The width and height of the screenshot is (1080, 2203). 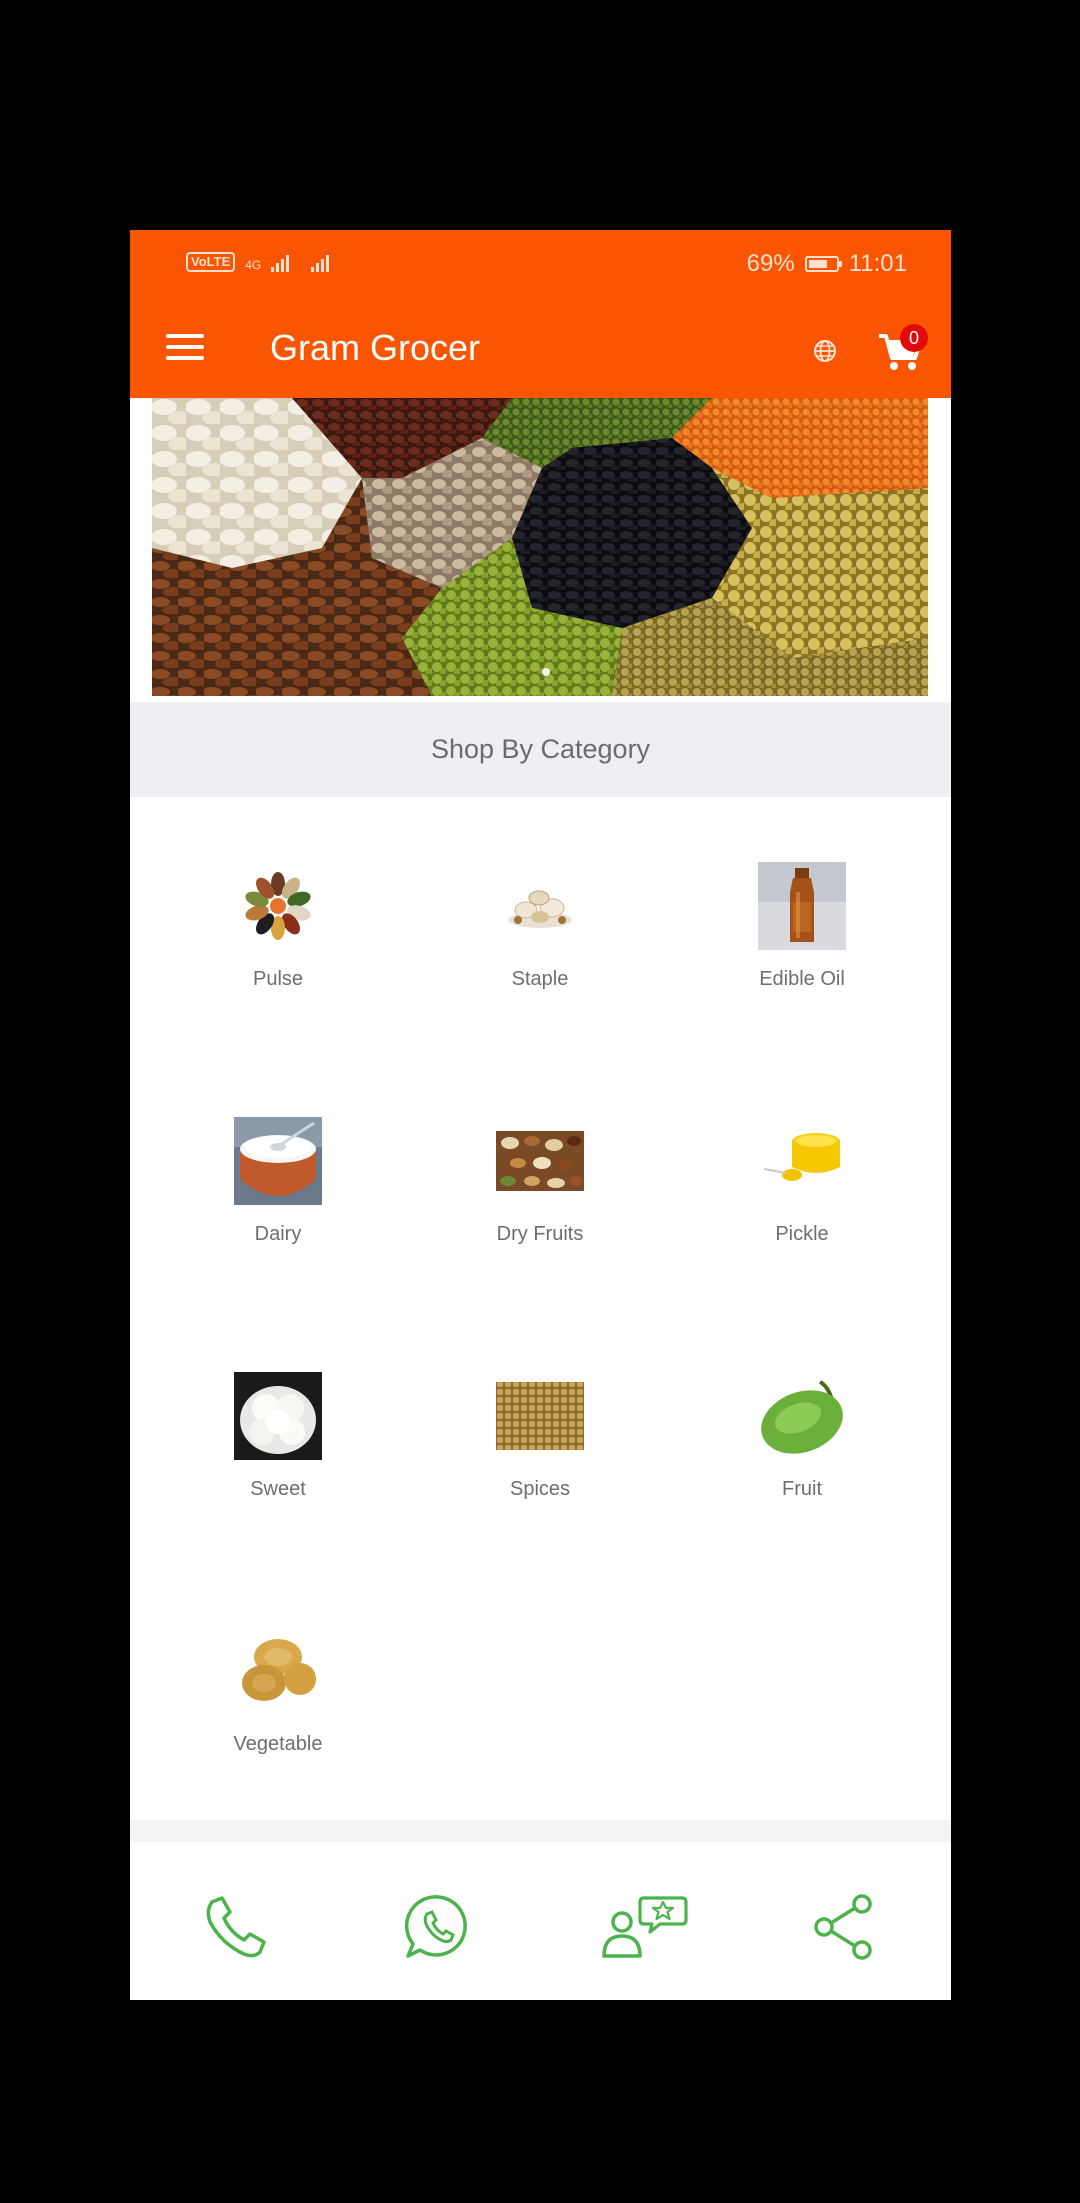 What do you see at coordinates (802, 1489) in the screenshot?
I see `category-label: Fruit` at bounding box center [802, 1489].